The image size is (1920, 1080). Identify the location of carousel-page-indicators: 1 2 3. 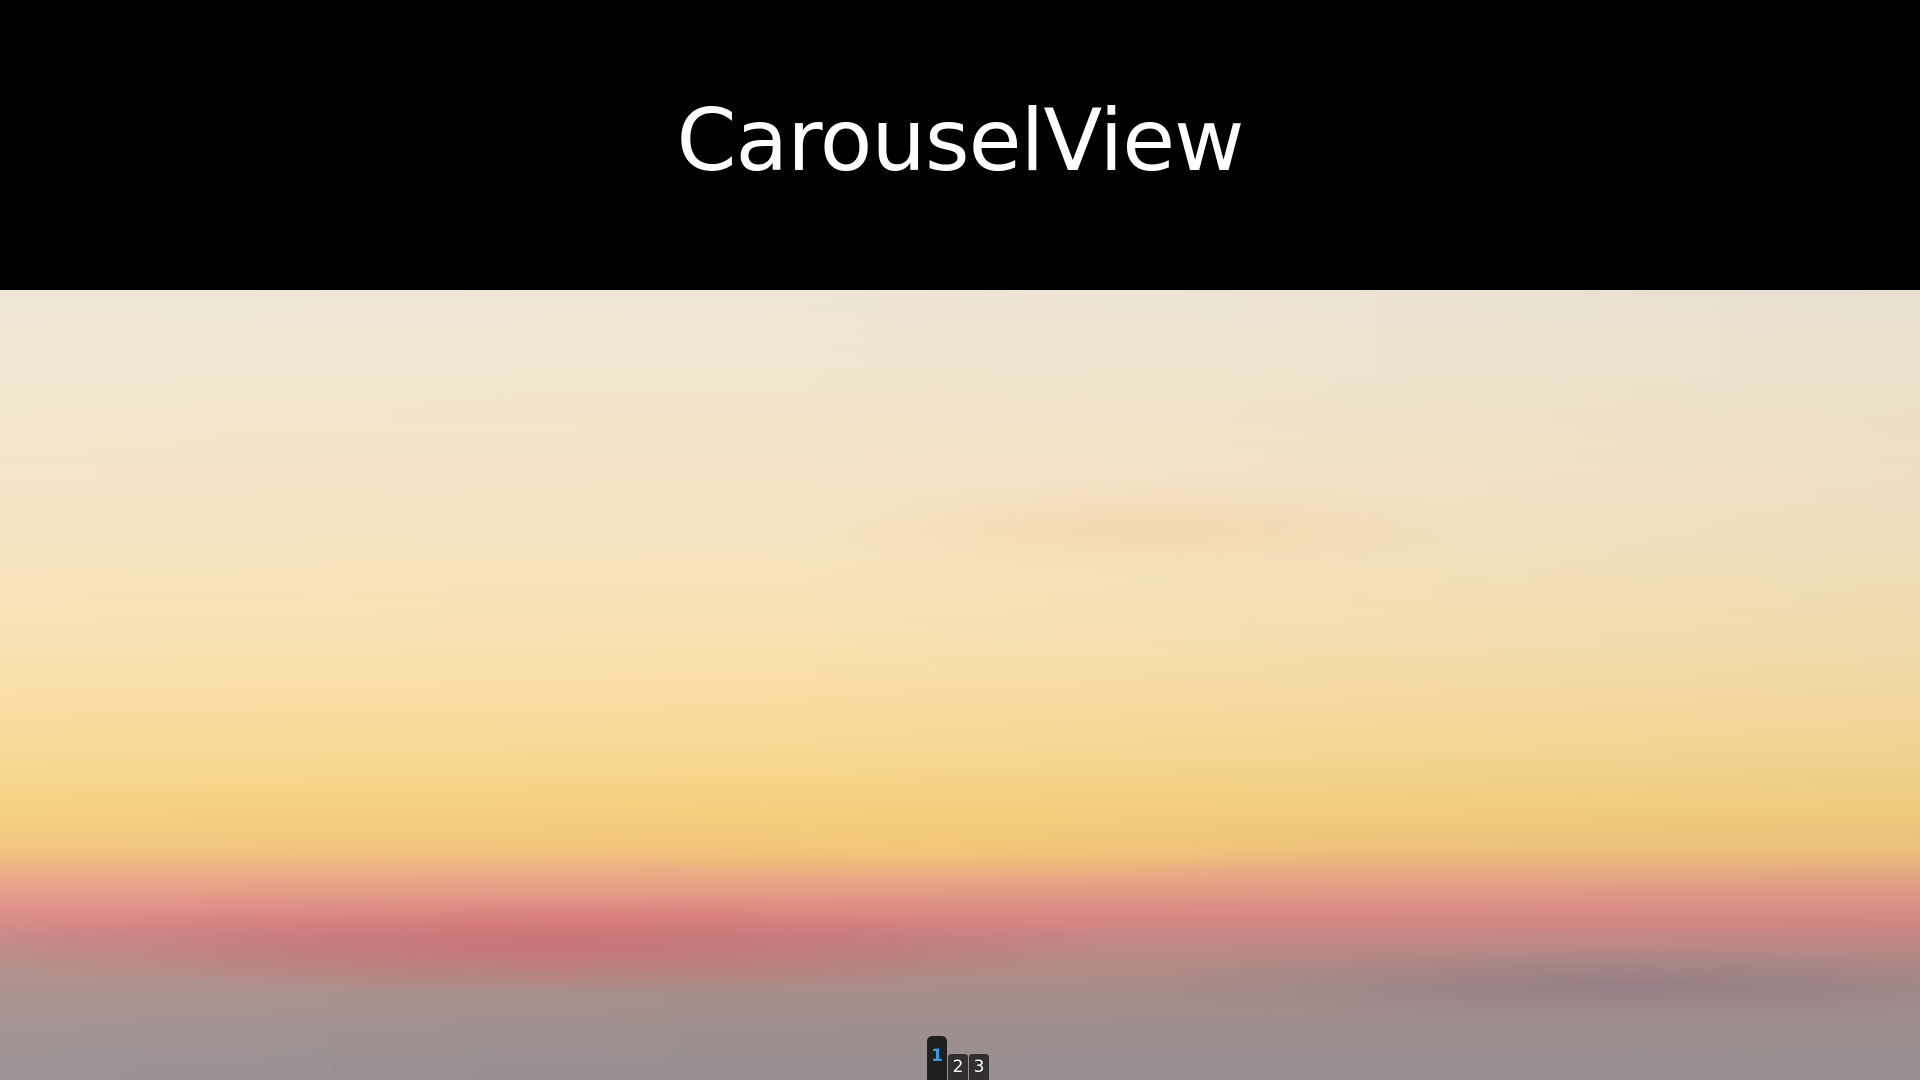
(958, 1058).